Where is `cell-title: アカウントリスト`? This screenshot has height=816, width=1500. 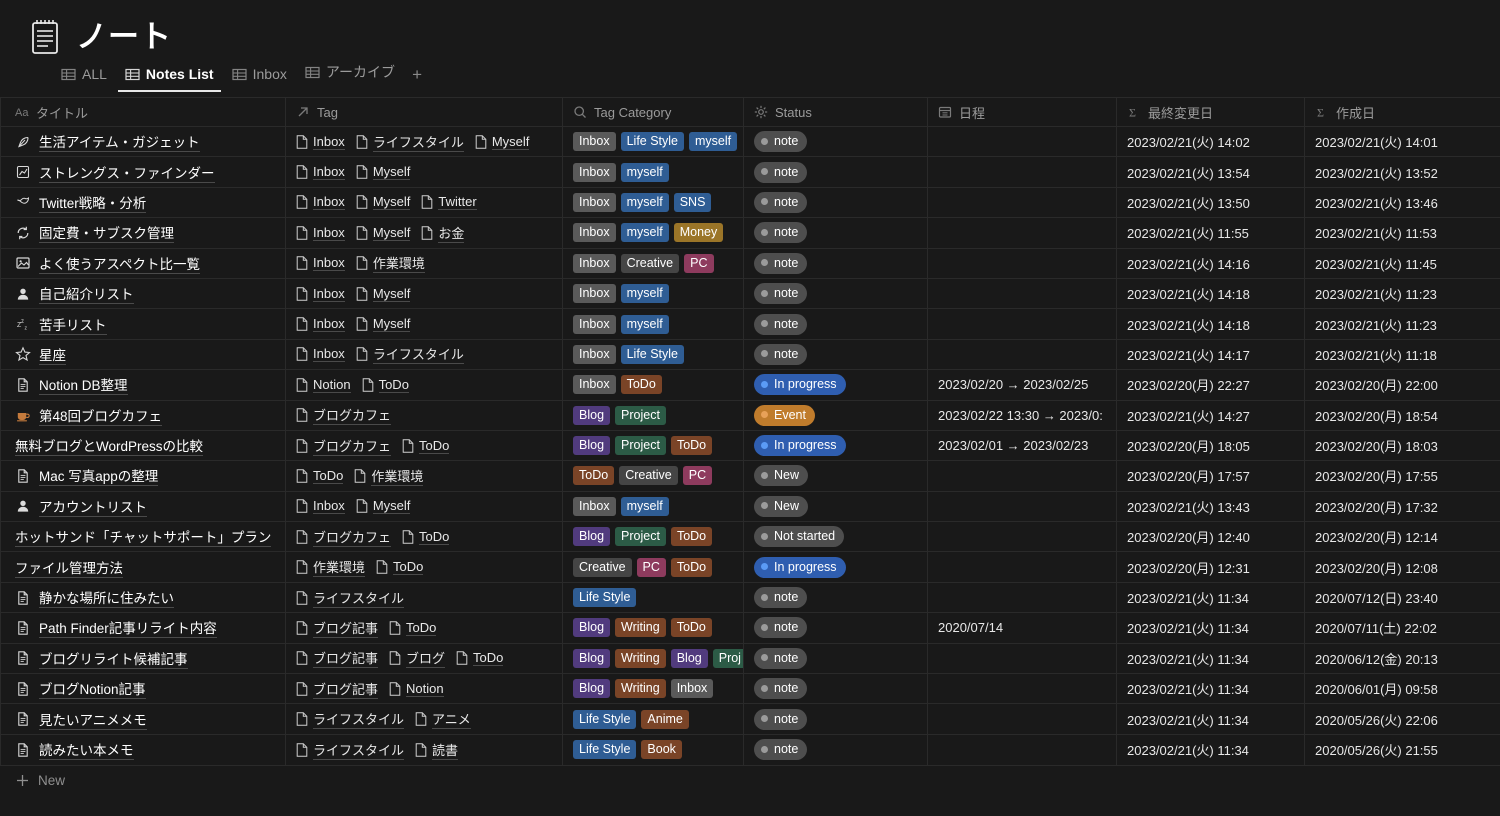
cell-title: アカウントリスト is located at coordinates (143, 506).